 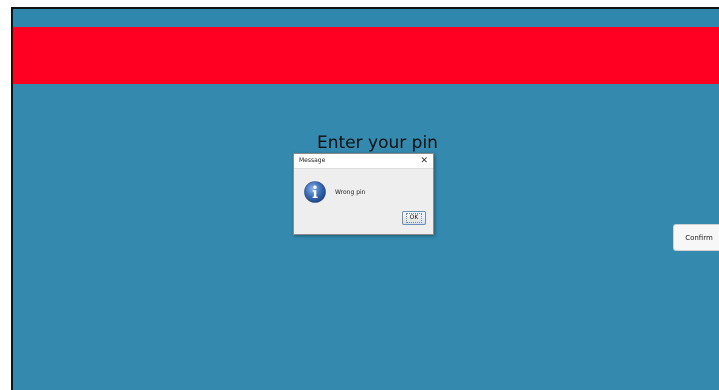 I want to click on info-icon, so click(x=315, y=192).